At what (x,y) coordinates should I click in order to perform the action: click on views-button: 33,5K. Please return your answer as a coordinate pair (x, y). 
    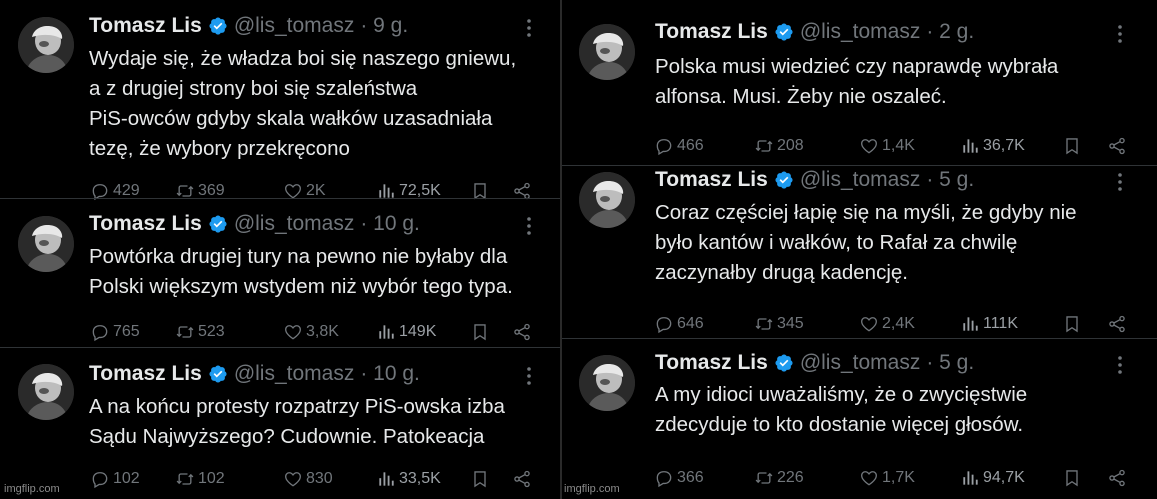
    Looking at the image, I should click on (408, 479).